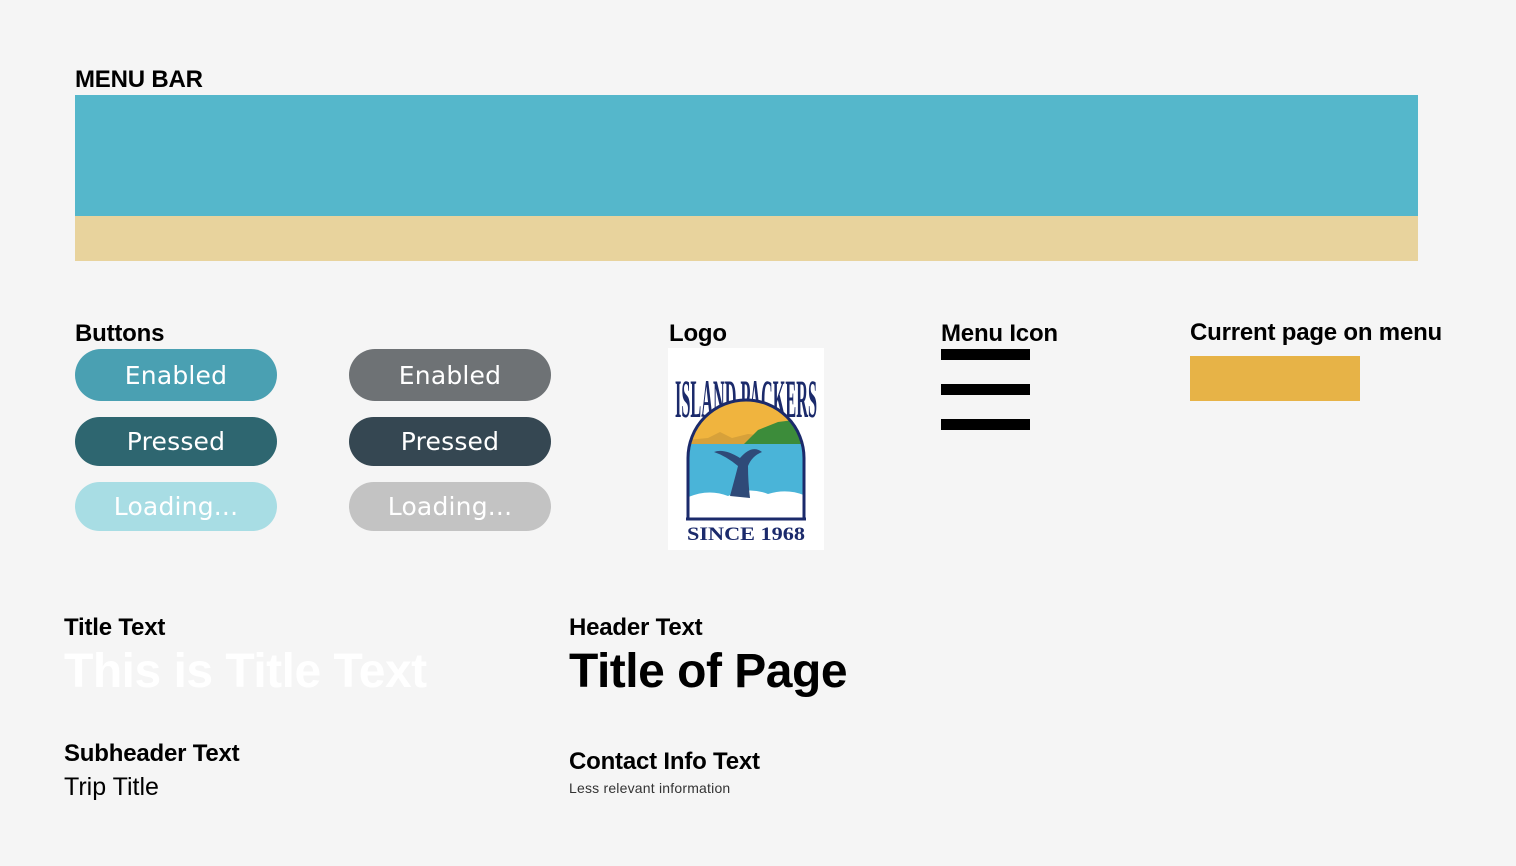 This screenshot has width=1516, height=866. I want to click on hamburger-bar-middle, so click(985, 389).